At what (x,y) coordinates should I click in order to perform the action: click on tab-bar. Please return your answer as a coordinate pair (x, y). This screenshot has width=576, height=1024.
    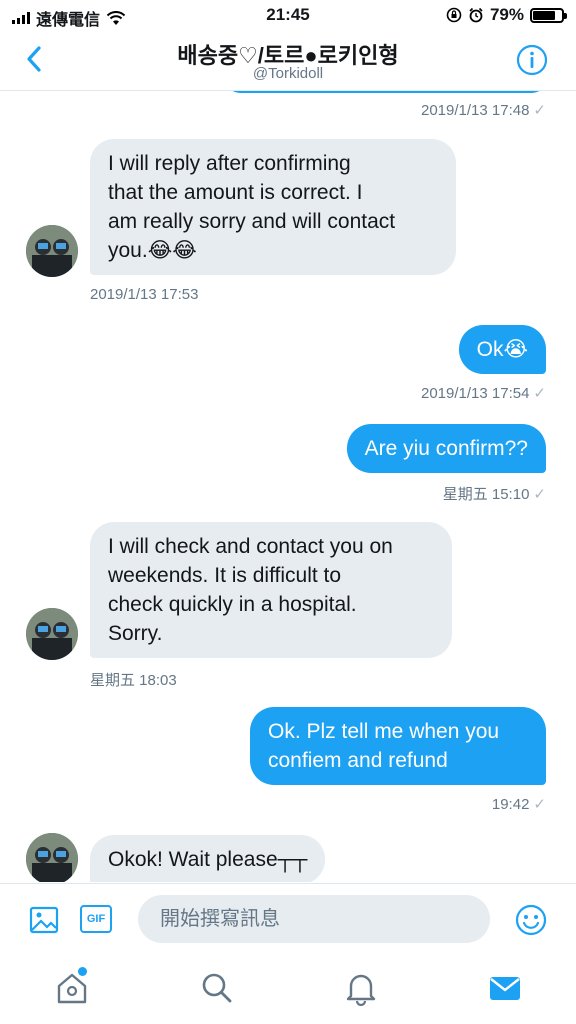
    Looking at the image, I should click on (288, 989).